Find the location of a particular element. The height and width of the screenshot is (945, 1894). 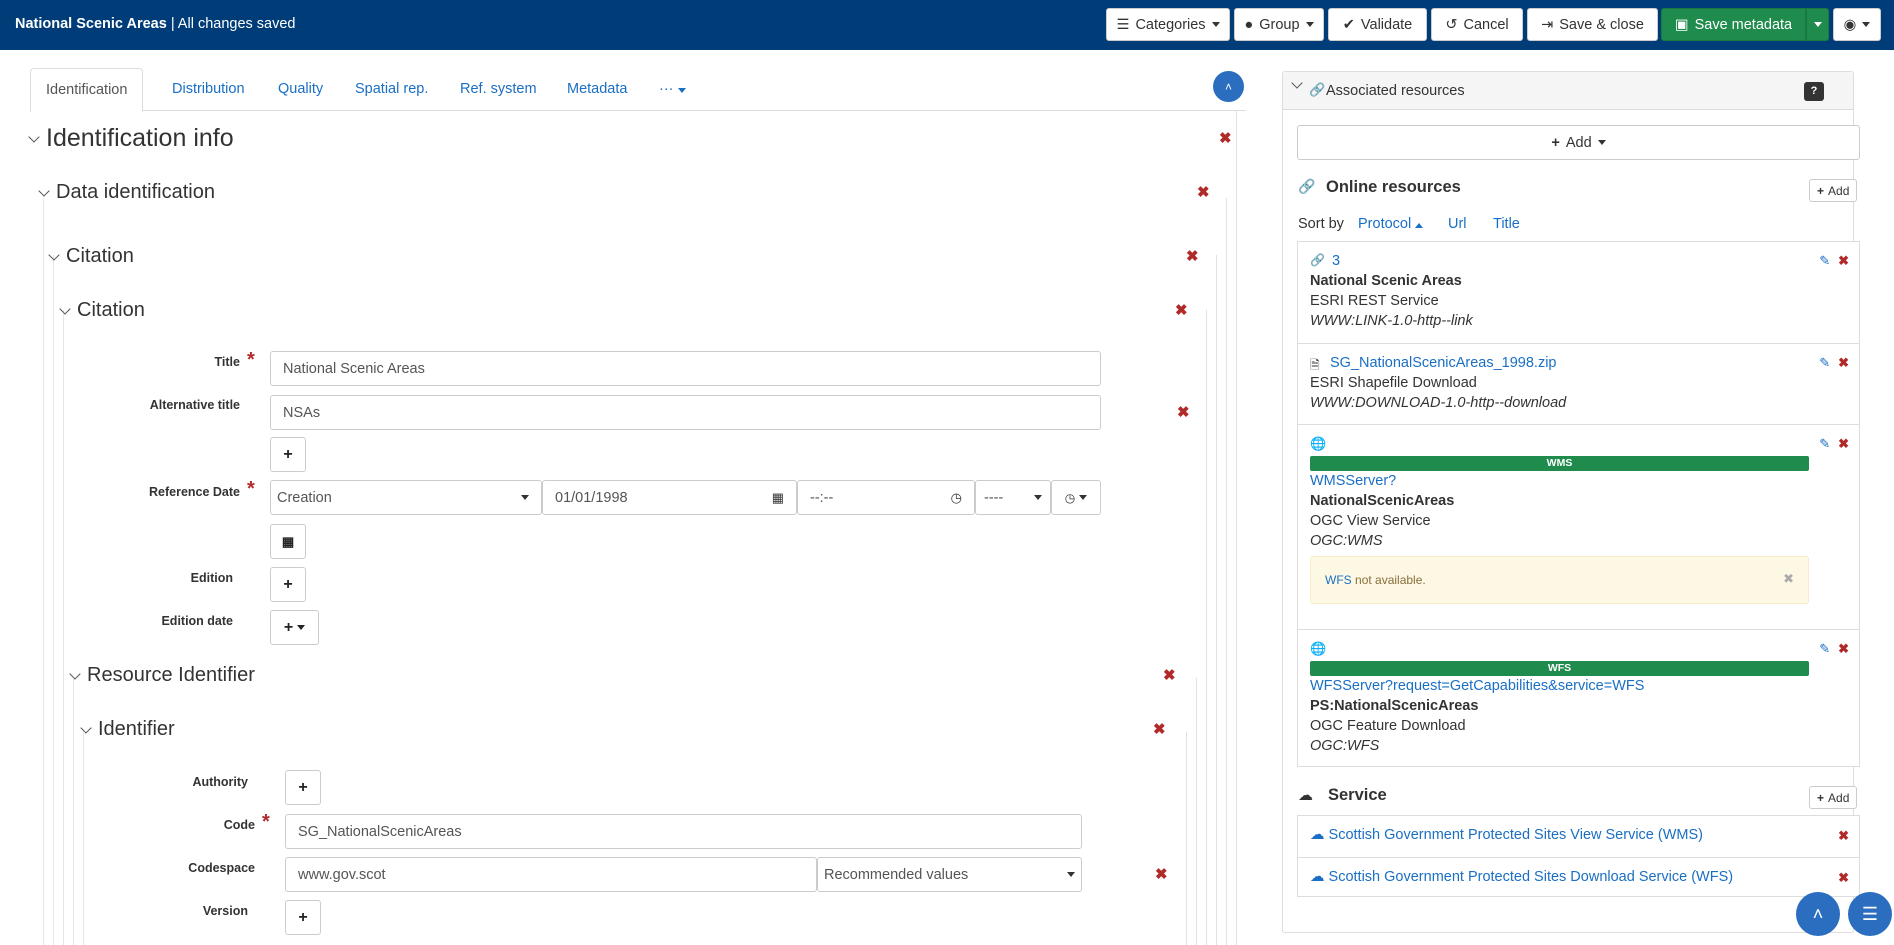

tab-distribution: Distribution is located at coordinates (208, 89).